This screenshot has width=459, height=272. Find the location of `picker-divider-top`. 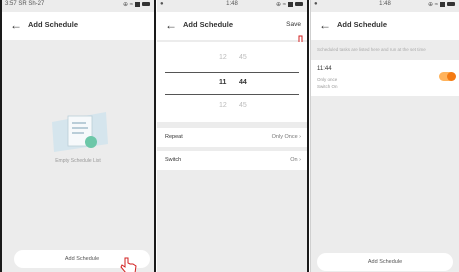

picker-divider-top is located at coordinates (232, 72).